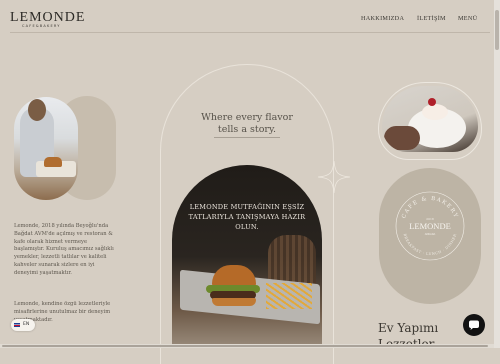 This screenshot has height=364, width=500. I want to click on svg-text: CAFE & BAKERY, so click(430, 207).